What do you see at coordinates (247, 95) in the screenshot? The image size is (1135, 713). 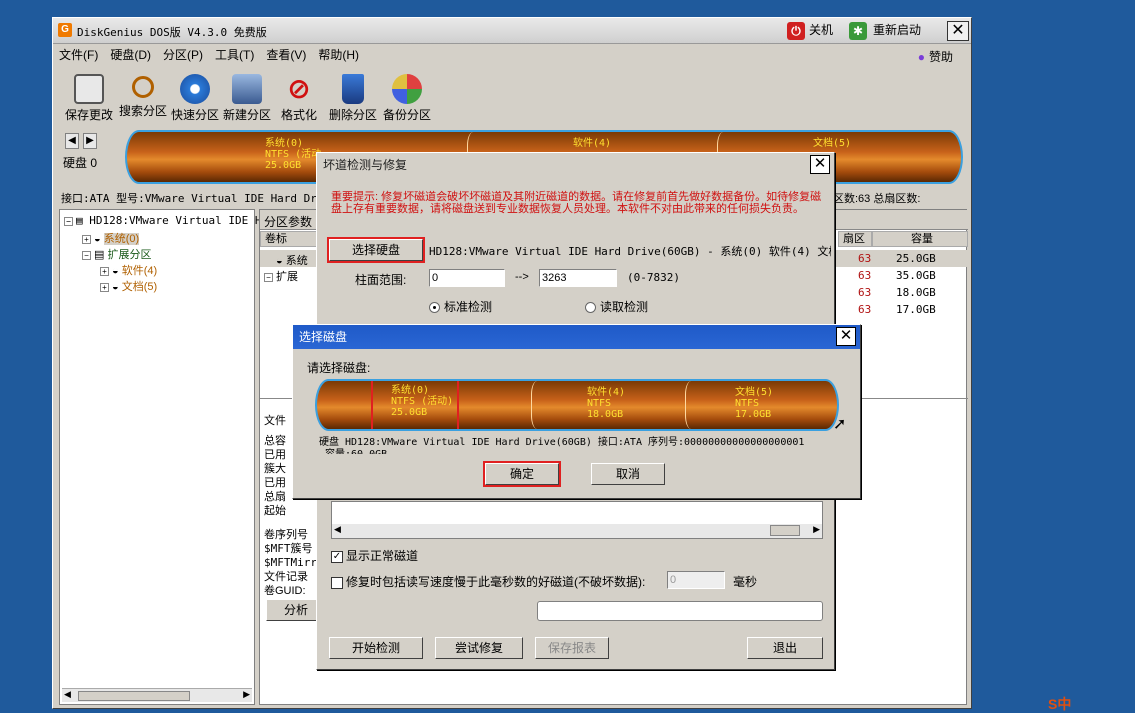 I see `new-partition-button: 新建分区` at bounding box center [247, 95].